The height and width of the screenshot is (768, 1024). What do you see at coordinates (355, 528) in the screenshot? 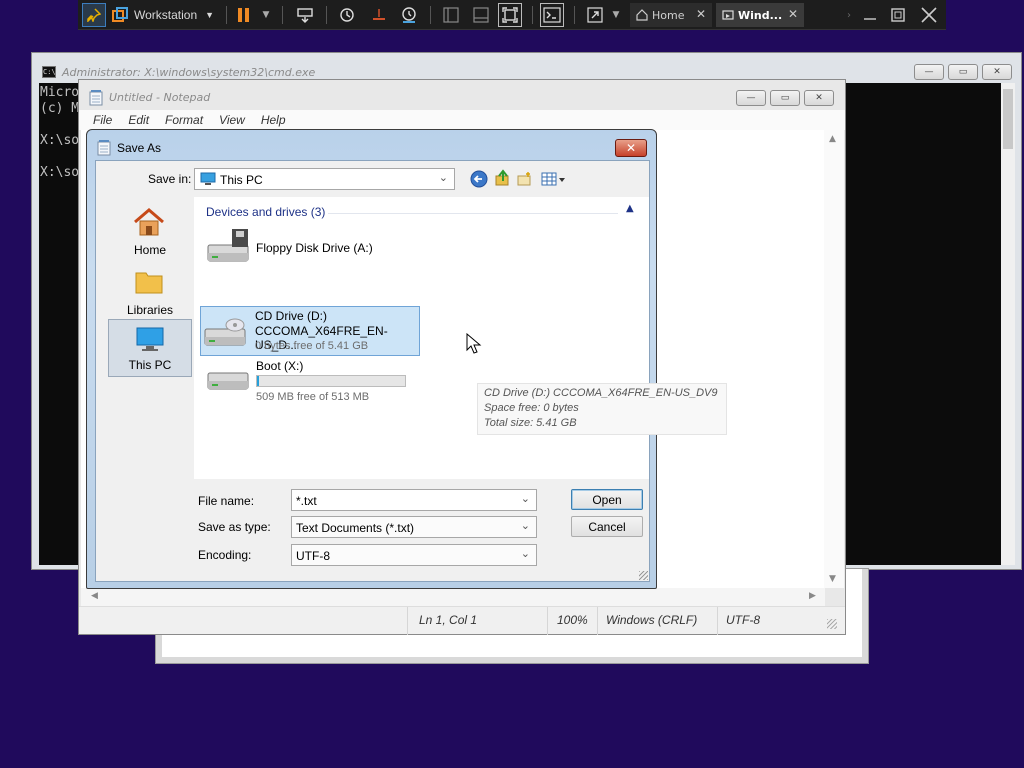
I see `save-as-type-value: Text Documents (*.txt)` at bounding box center [355, 528].